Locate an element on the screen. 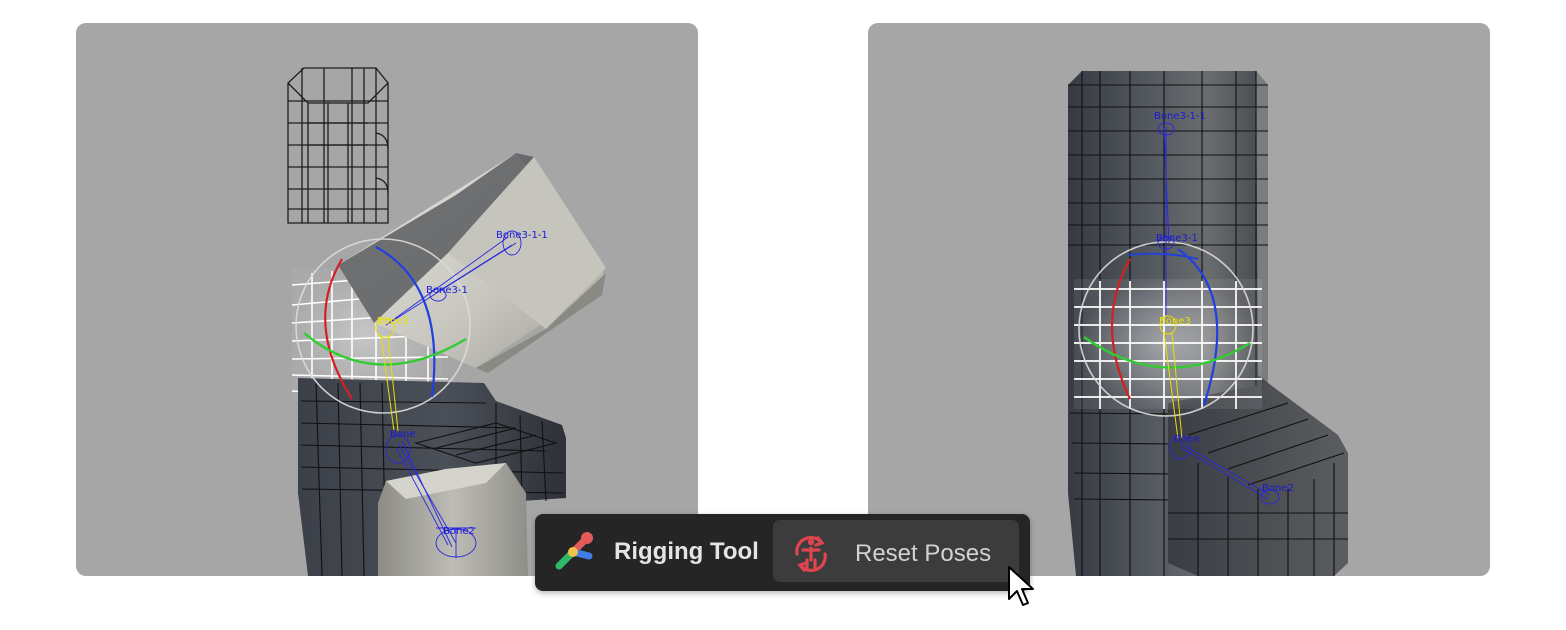 The height and width of the screenshot is (630, 1566). wrench-icon is located at coordinates (573, 552).